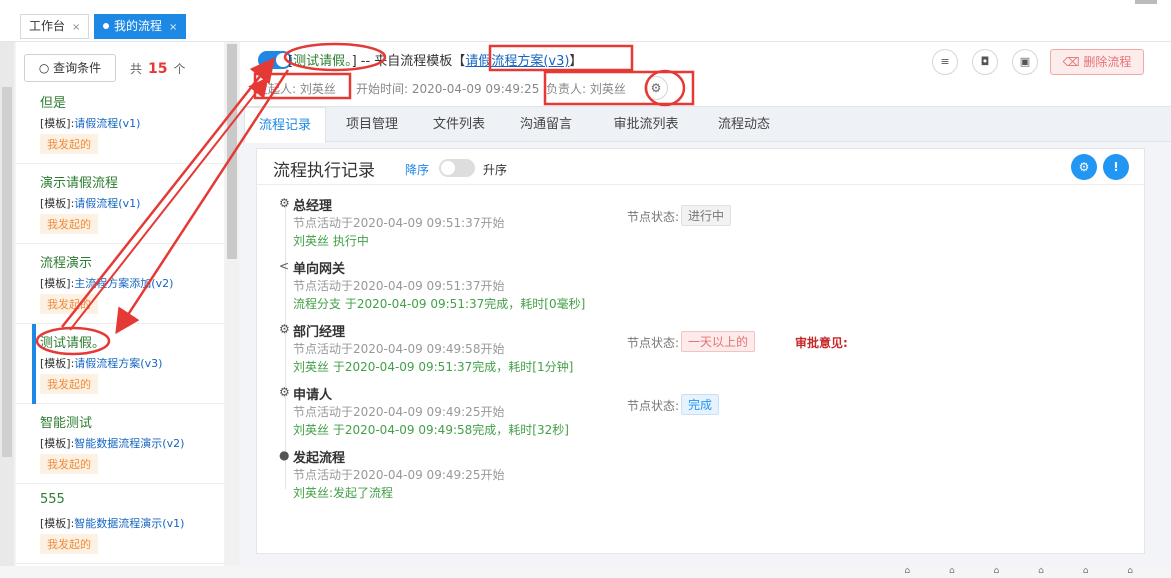 The image size is (1171, 578). What do you see at coordinates (313, 395) in the screenshot?
I see `node-name: 申请人` at bounding box center [313, 395].